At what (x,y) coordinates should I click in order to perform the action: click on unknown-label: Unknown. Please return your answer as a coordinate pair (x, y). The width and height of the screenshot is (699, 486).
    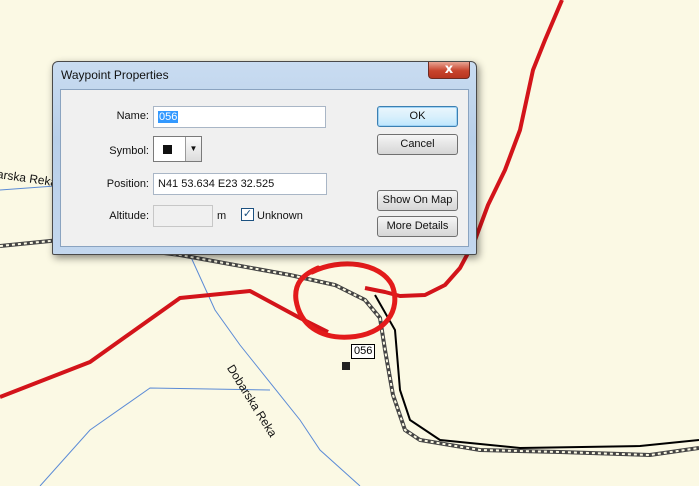
    Looking at the image, I should click on (280, 216).